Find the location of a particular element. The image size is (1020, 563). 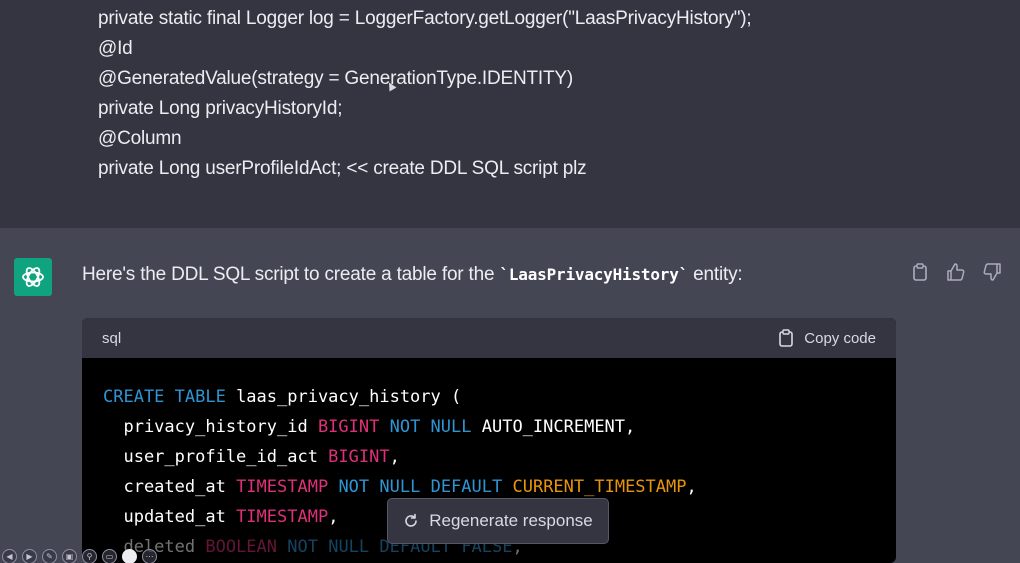

copy-slide-icon: ▣ is located at coordinates (69, 556).